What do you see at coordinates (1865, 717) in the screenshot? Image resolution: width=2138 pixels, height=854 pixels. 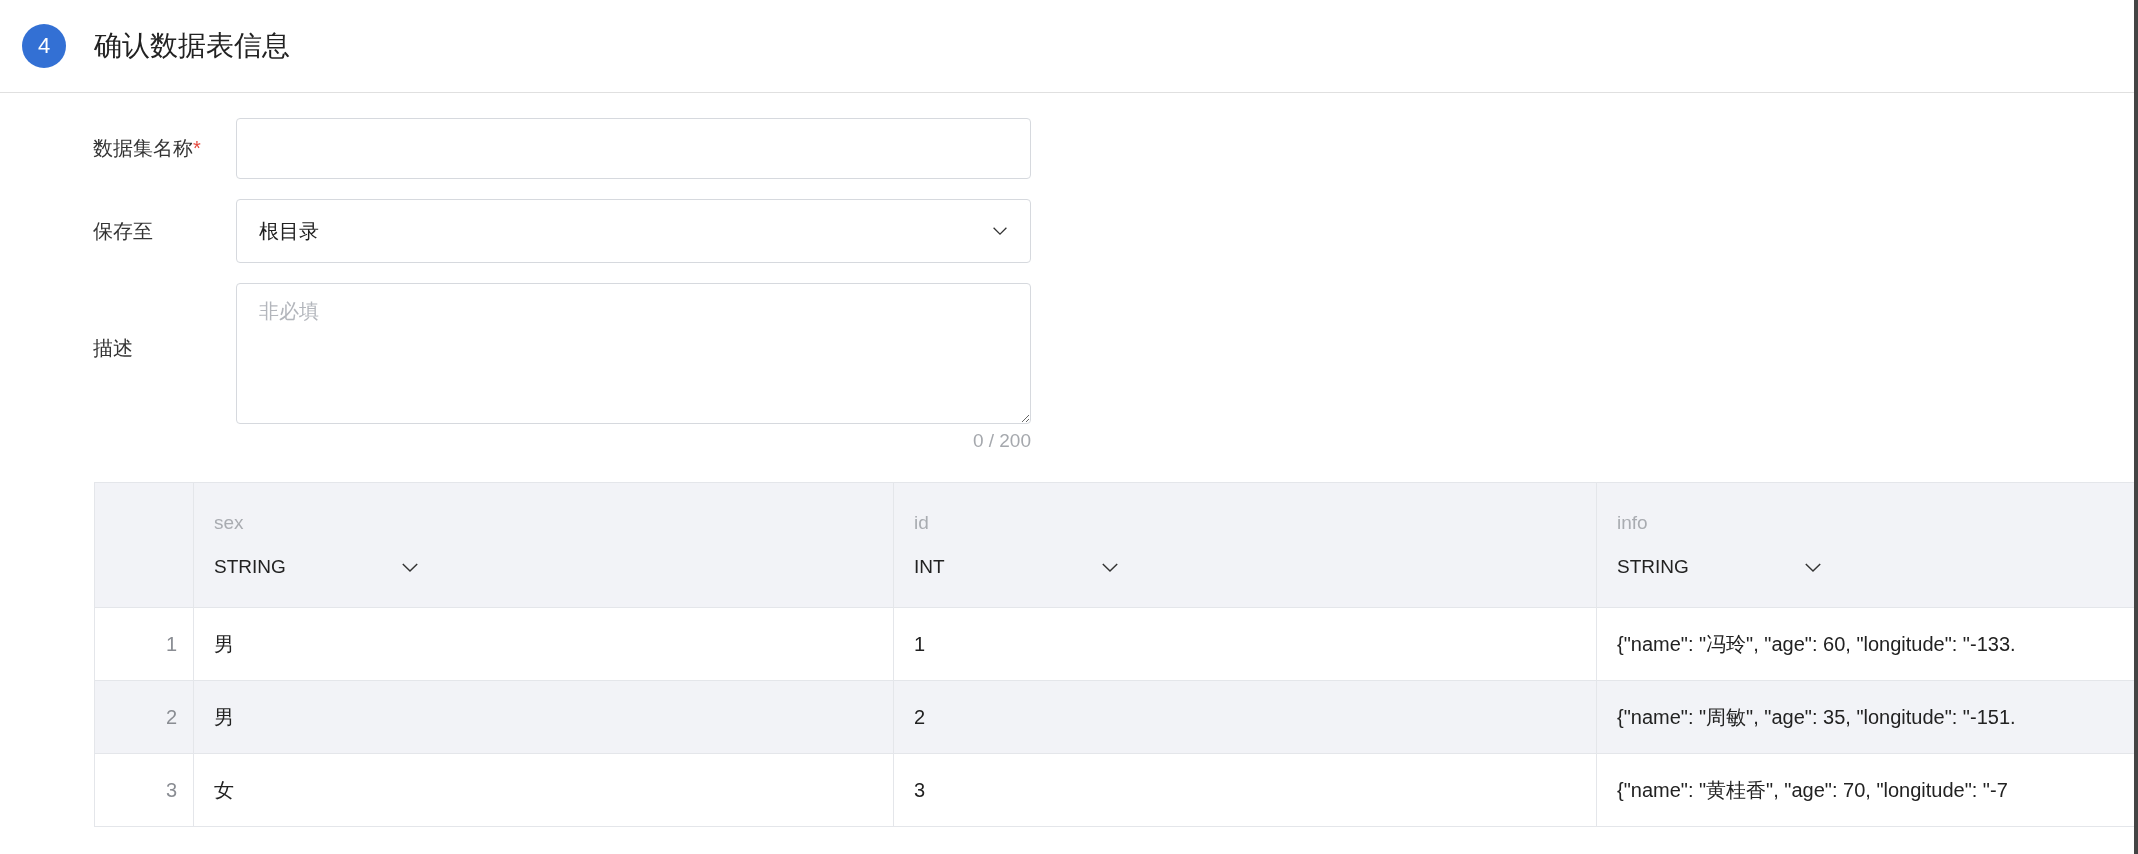 I see `table-cell: {"name": "周敏", "age": 35, "longitude": "-151.` at bounding box center [1865, 717].